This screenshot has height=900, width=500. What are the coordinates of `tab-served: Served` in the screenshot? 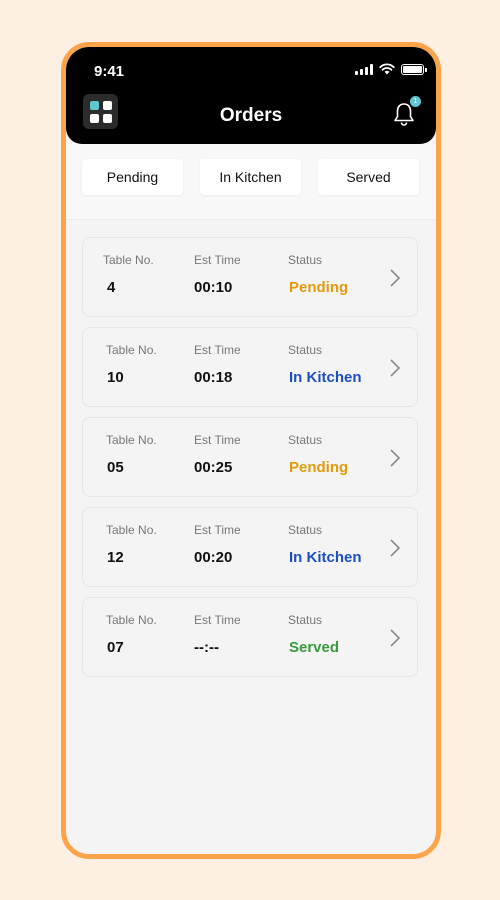 It's located at (368, 177).